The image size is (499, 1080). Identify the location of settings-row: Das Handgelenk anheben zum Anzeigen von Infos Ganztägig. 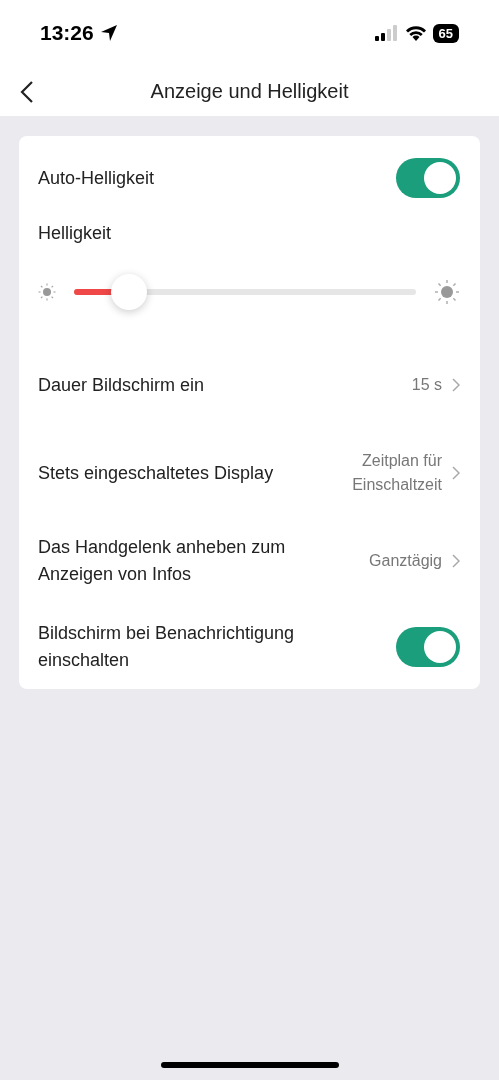
(249, 561).